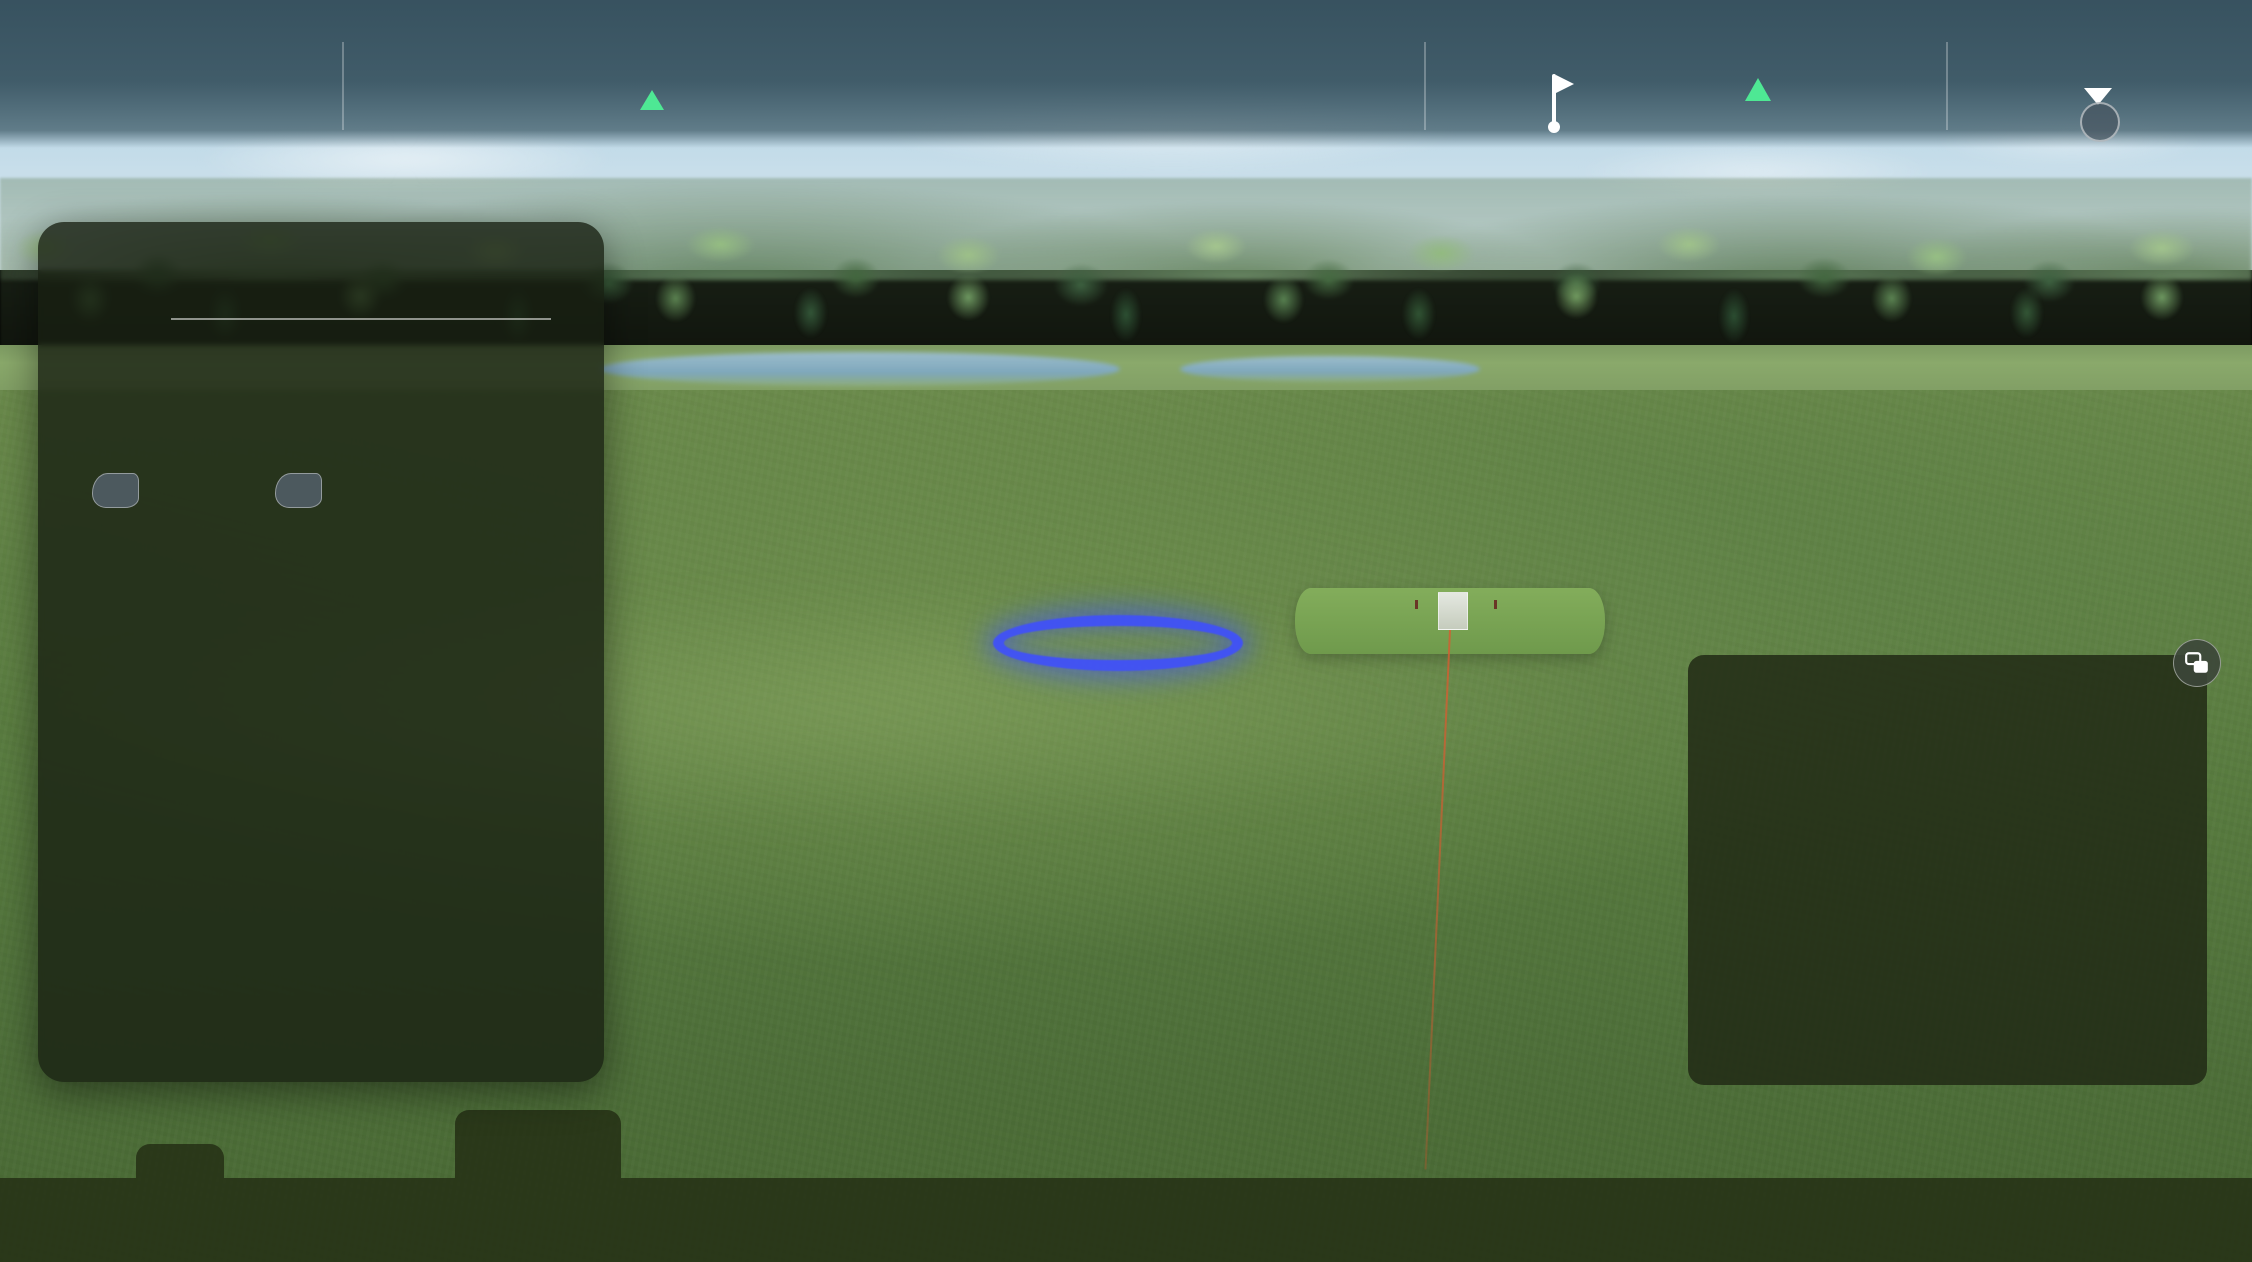  I want to click on prev-page-bumper-icon, so click(115, 490).